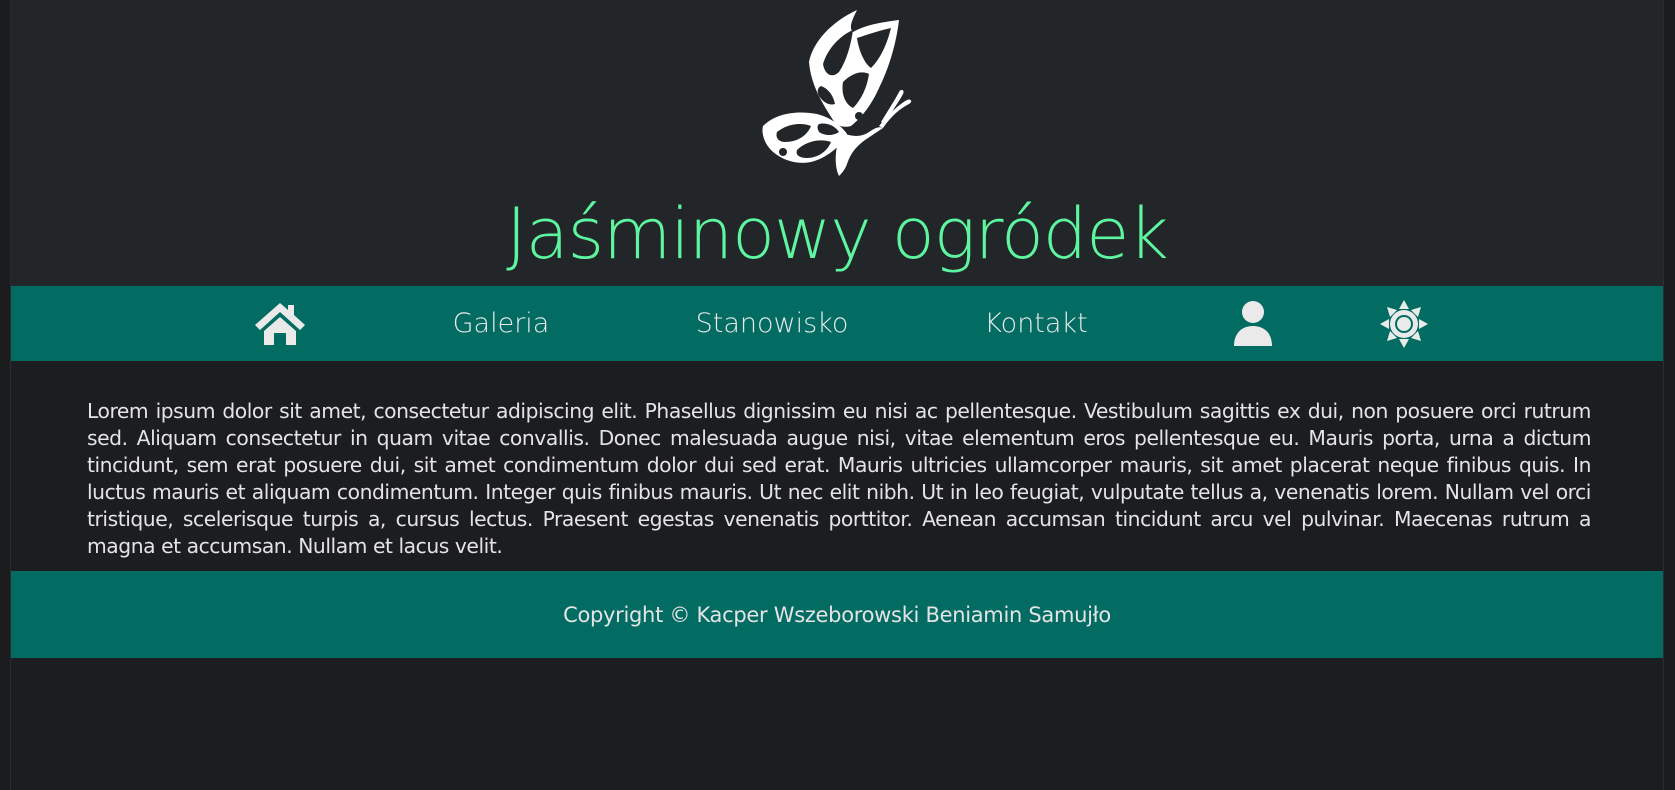 Image resolution: width=1675 pixels, height=790 pixels. I want to click on sun-icon, so click(1404, 323).